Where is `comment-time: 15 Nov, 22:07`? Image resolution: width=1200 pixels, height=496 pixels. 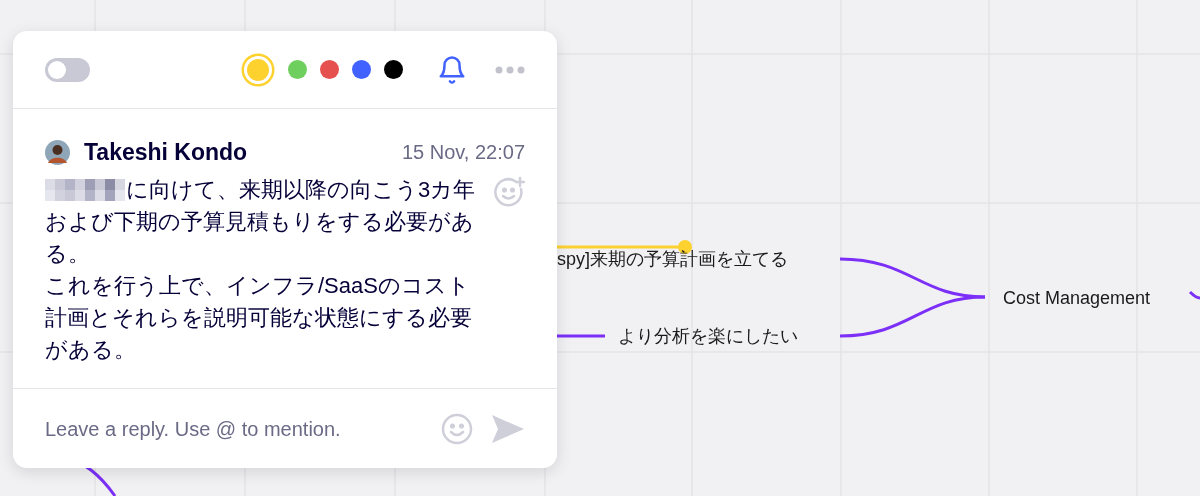 comment-time: 15 Nov, 22:07 is located at coordinates (463, 153).